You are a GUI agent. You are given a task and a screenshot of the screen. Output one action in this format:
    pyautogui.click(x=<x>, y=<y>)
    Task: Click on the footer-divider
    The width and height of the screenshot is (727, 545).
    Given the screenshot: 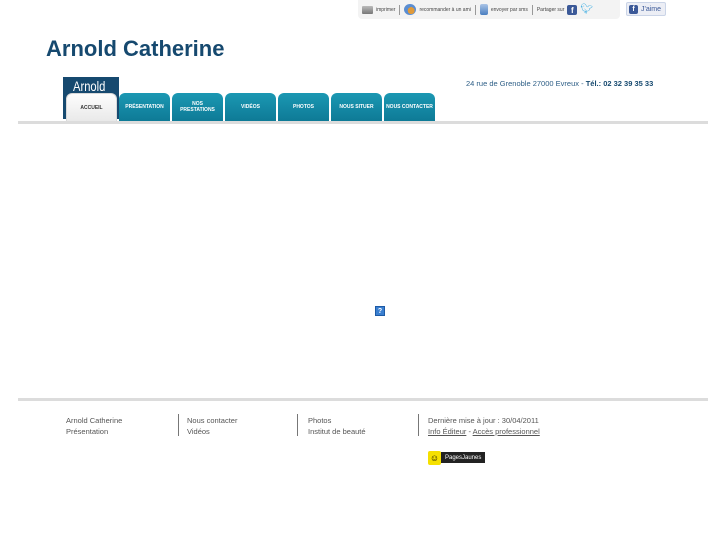 What is the action you would take?
    pyautogui.click(x=363, y=399)
    